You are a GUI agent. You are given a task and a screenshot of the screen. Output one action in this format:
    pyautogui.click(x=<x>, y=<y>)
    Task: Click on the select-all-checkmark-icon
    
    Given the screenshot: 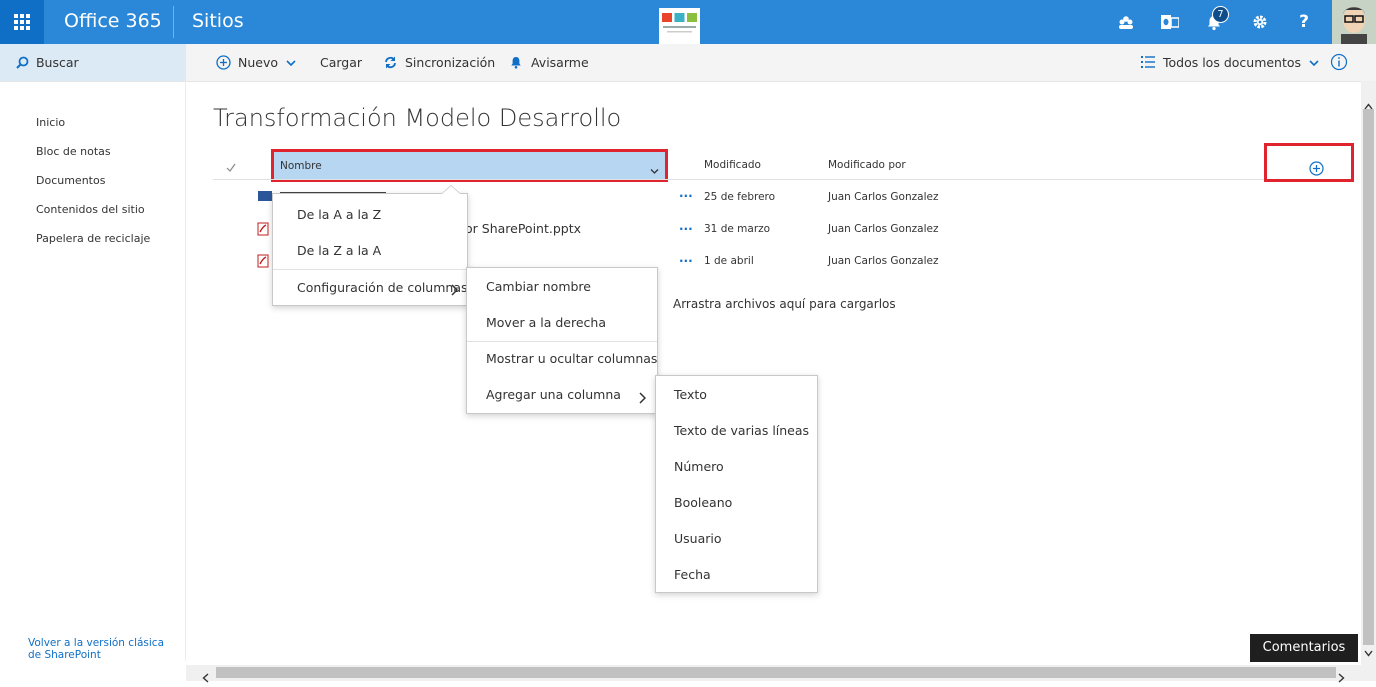 What is the action you would take?
    pyautogui.click(x=231, y=166)
    